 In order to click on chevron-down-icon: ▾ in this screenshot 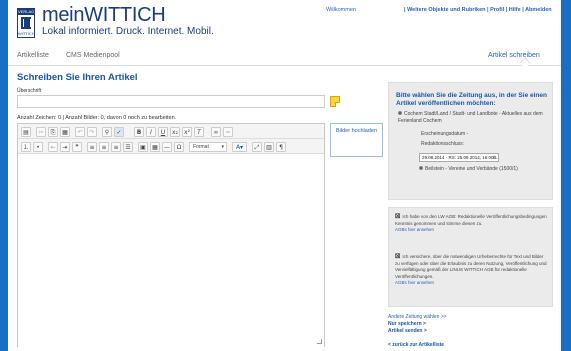, I will do `click(222, 147)`.